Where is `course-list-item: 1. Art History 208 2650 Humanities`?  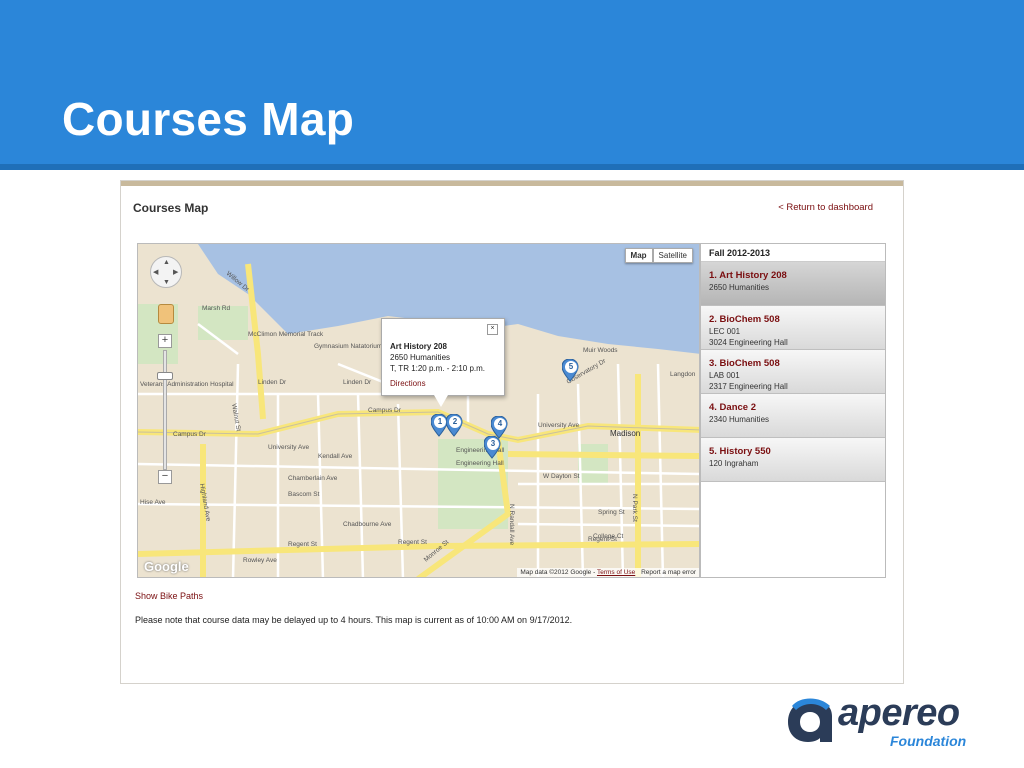
course-list-item: 1. Art History 208 2650 Humanities is located at coordinates (793, 284).